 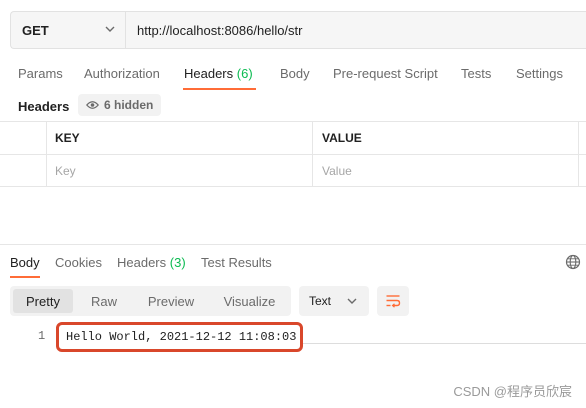 I want to click on globe-icon, so click(x=573, y=262).